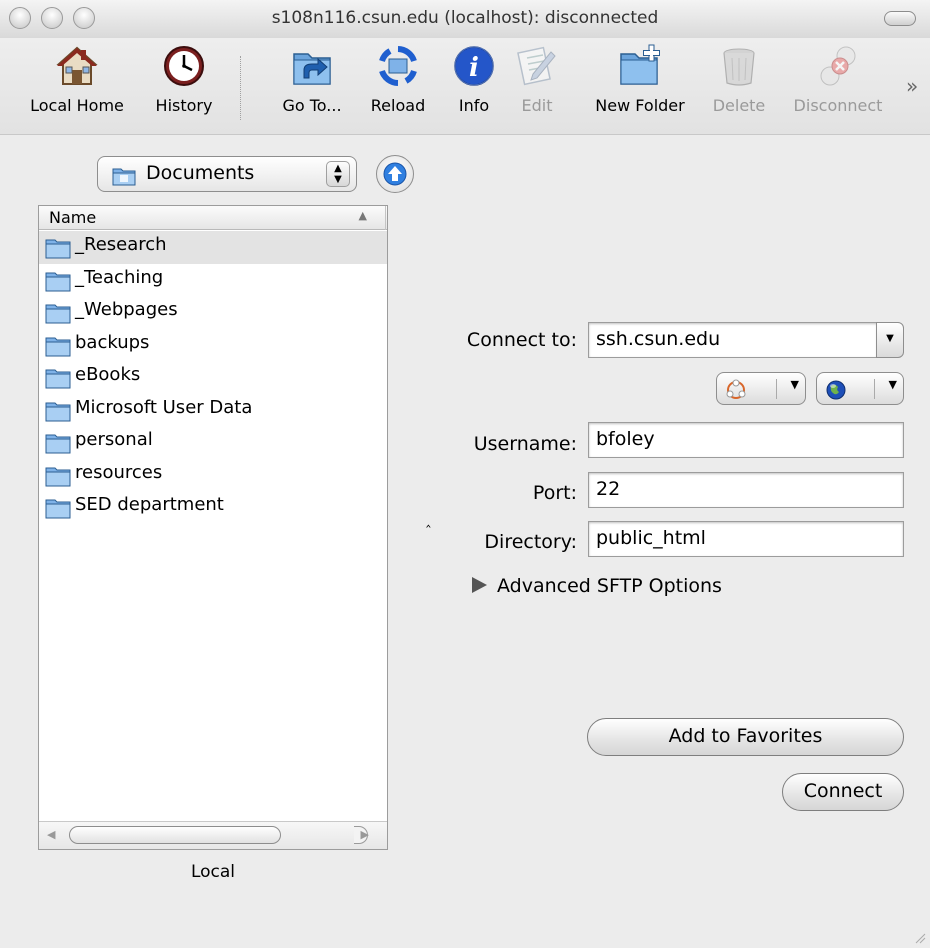  I want to click on clock-icon, so click(184, 66).